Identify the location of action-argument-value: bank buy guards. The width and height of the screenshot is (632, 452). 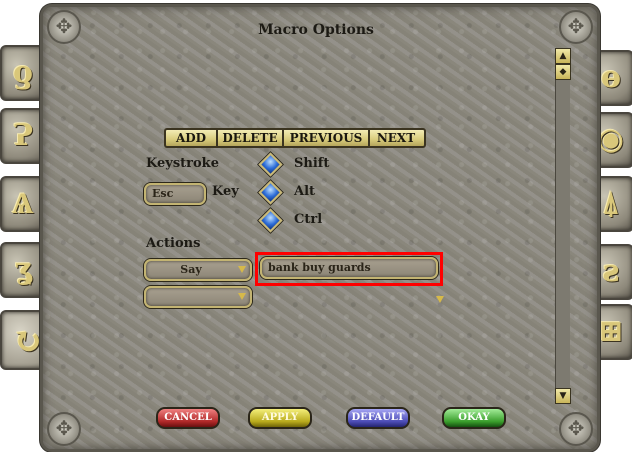
(319, 267).